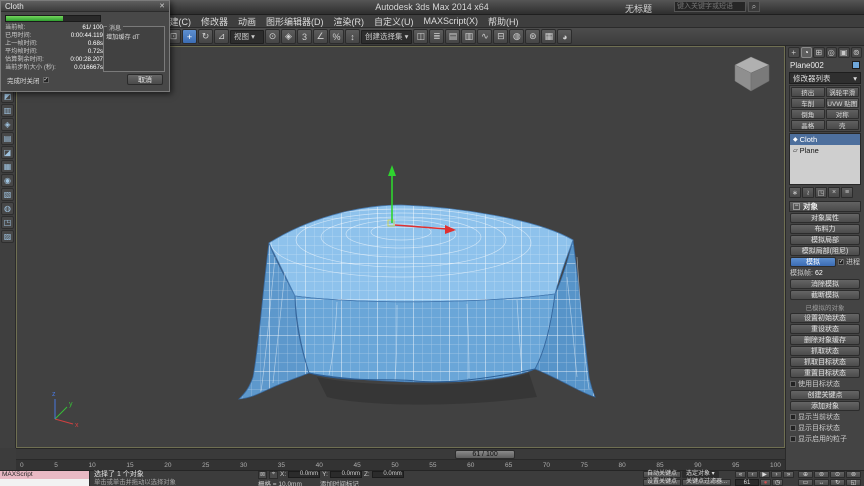 This screenshot has width=864, height=486. I want to click on listener-line, so click(44, 482).